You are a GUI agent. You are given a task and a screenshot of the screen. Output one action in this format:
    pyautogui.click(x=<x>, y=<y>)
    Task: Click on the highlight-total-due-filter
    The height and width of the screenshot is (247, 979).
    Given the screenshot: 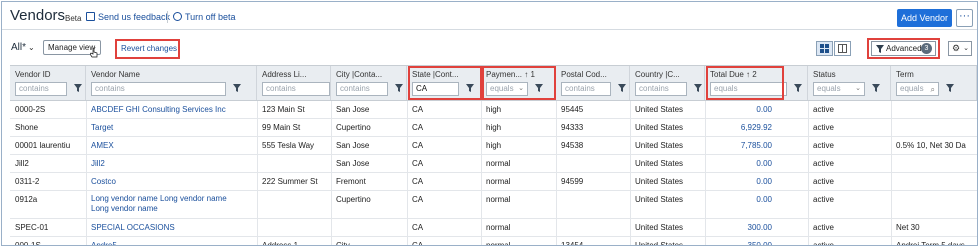 What is the action you would take?
    pyautogui.click(x=745, y=83)
    